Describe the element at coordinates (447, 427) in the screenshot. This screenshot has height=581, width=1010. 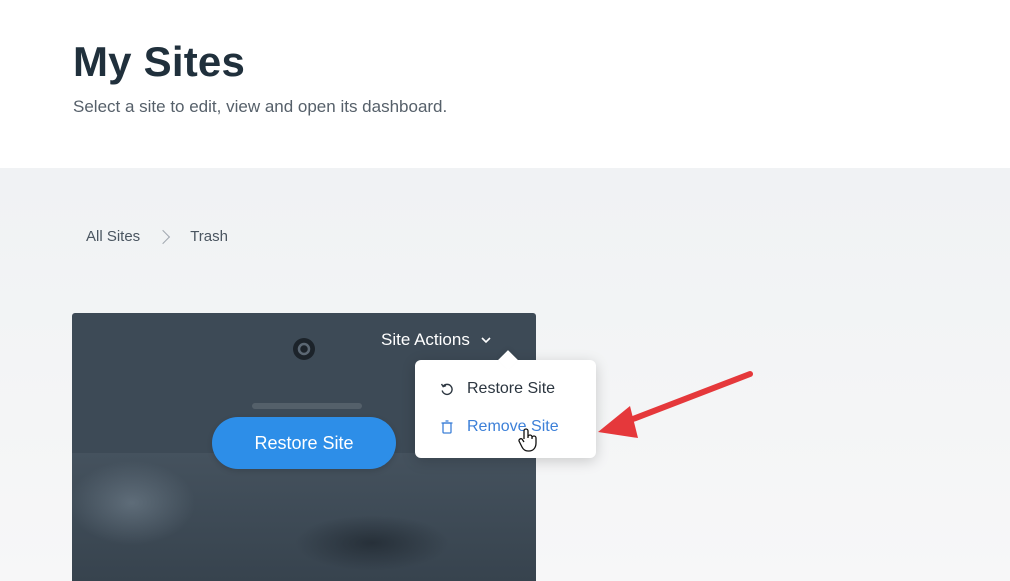
I see `trash-icon` at that location.